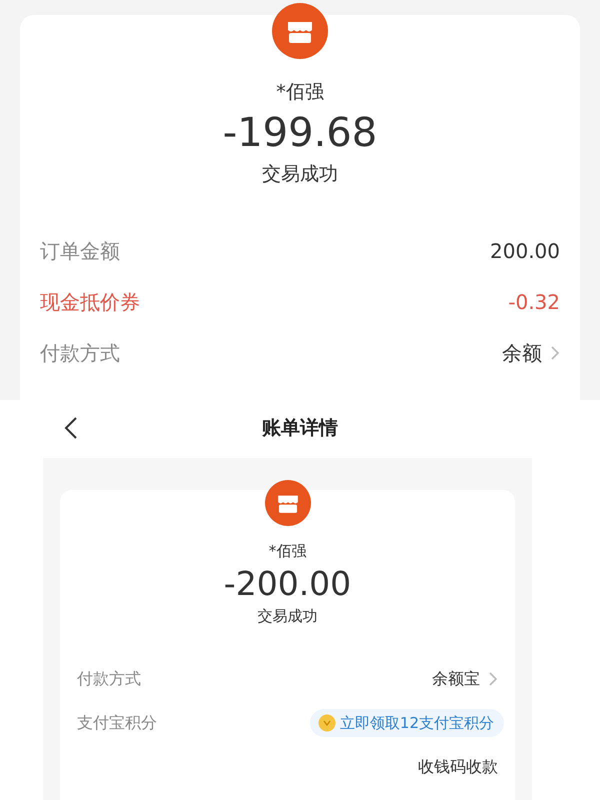 The width and height of the screenshot is (600, 800). Describe the element at coordinates (531, 353) in the screenshot. I see `payment-method-link: 余额` at that location.